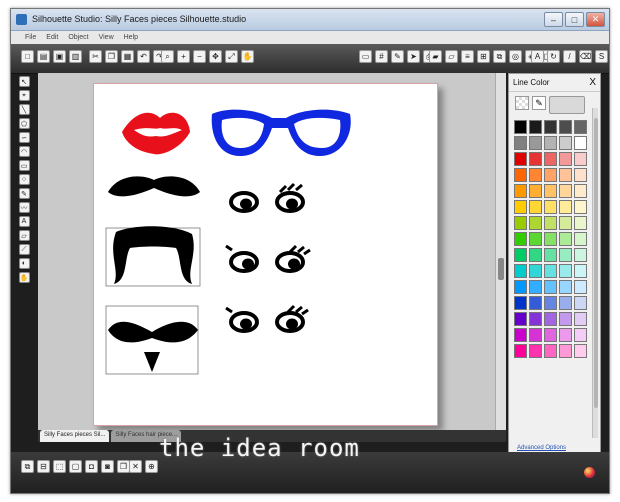 Image resolution: width=620 pixels, height=502 pixels. Describe the element at coordinates (24, 263) in the screenshot. I see `paint-tool-icon: ◐` at that location.